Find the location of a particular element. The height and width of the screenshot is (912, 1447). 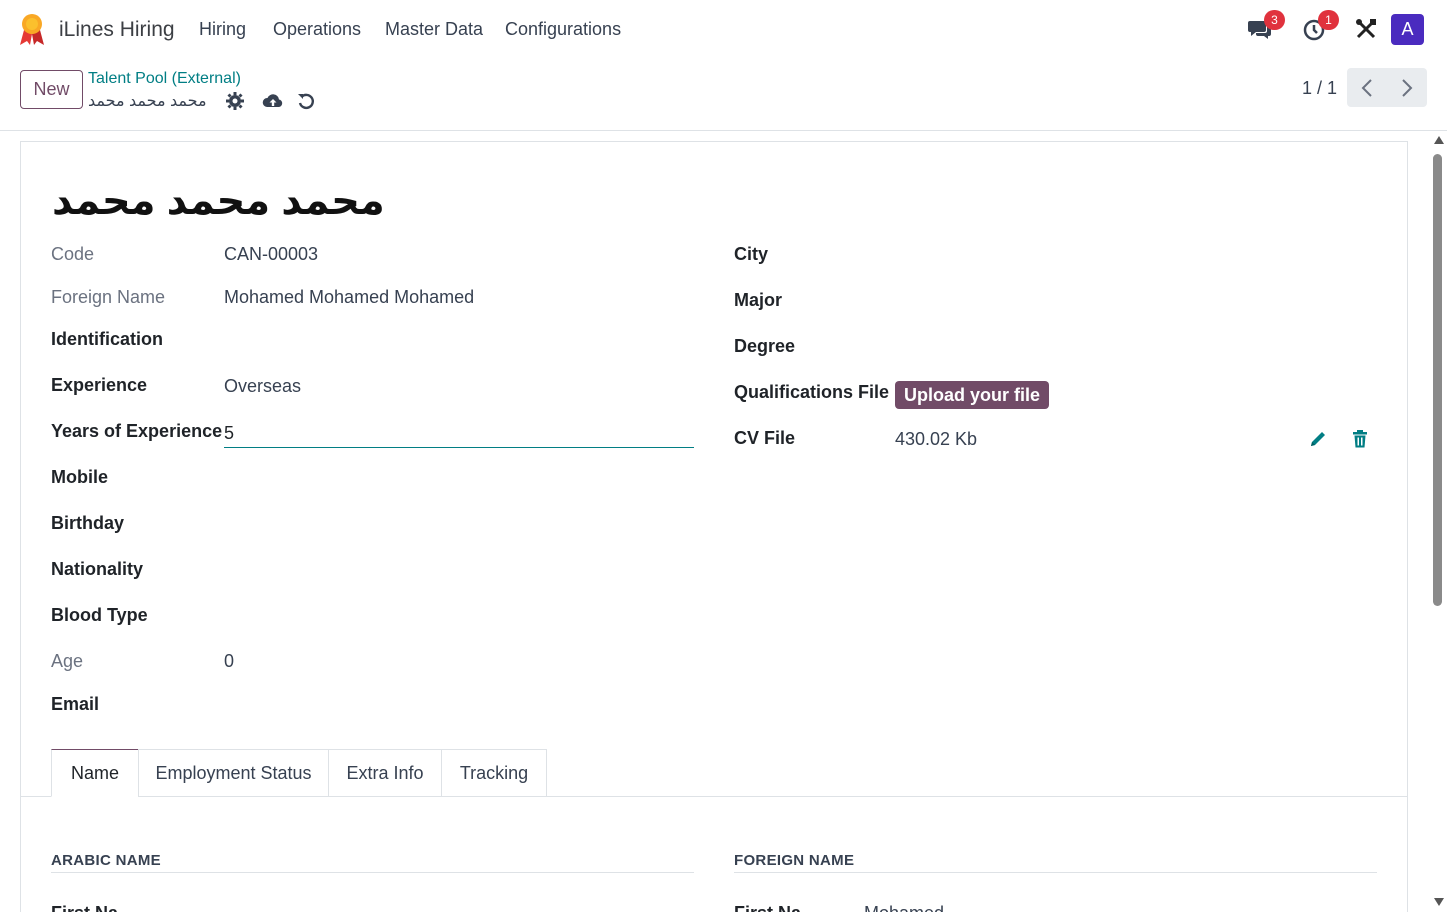

arabic-name-heading: ARABIC NAME is located at coordinates (106, 860).